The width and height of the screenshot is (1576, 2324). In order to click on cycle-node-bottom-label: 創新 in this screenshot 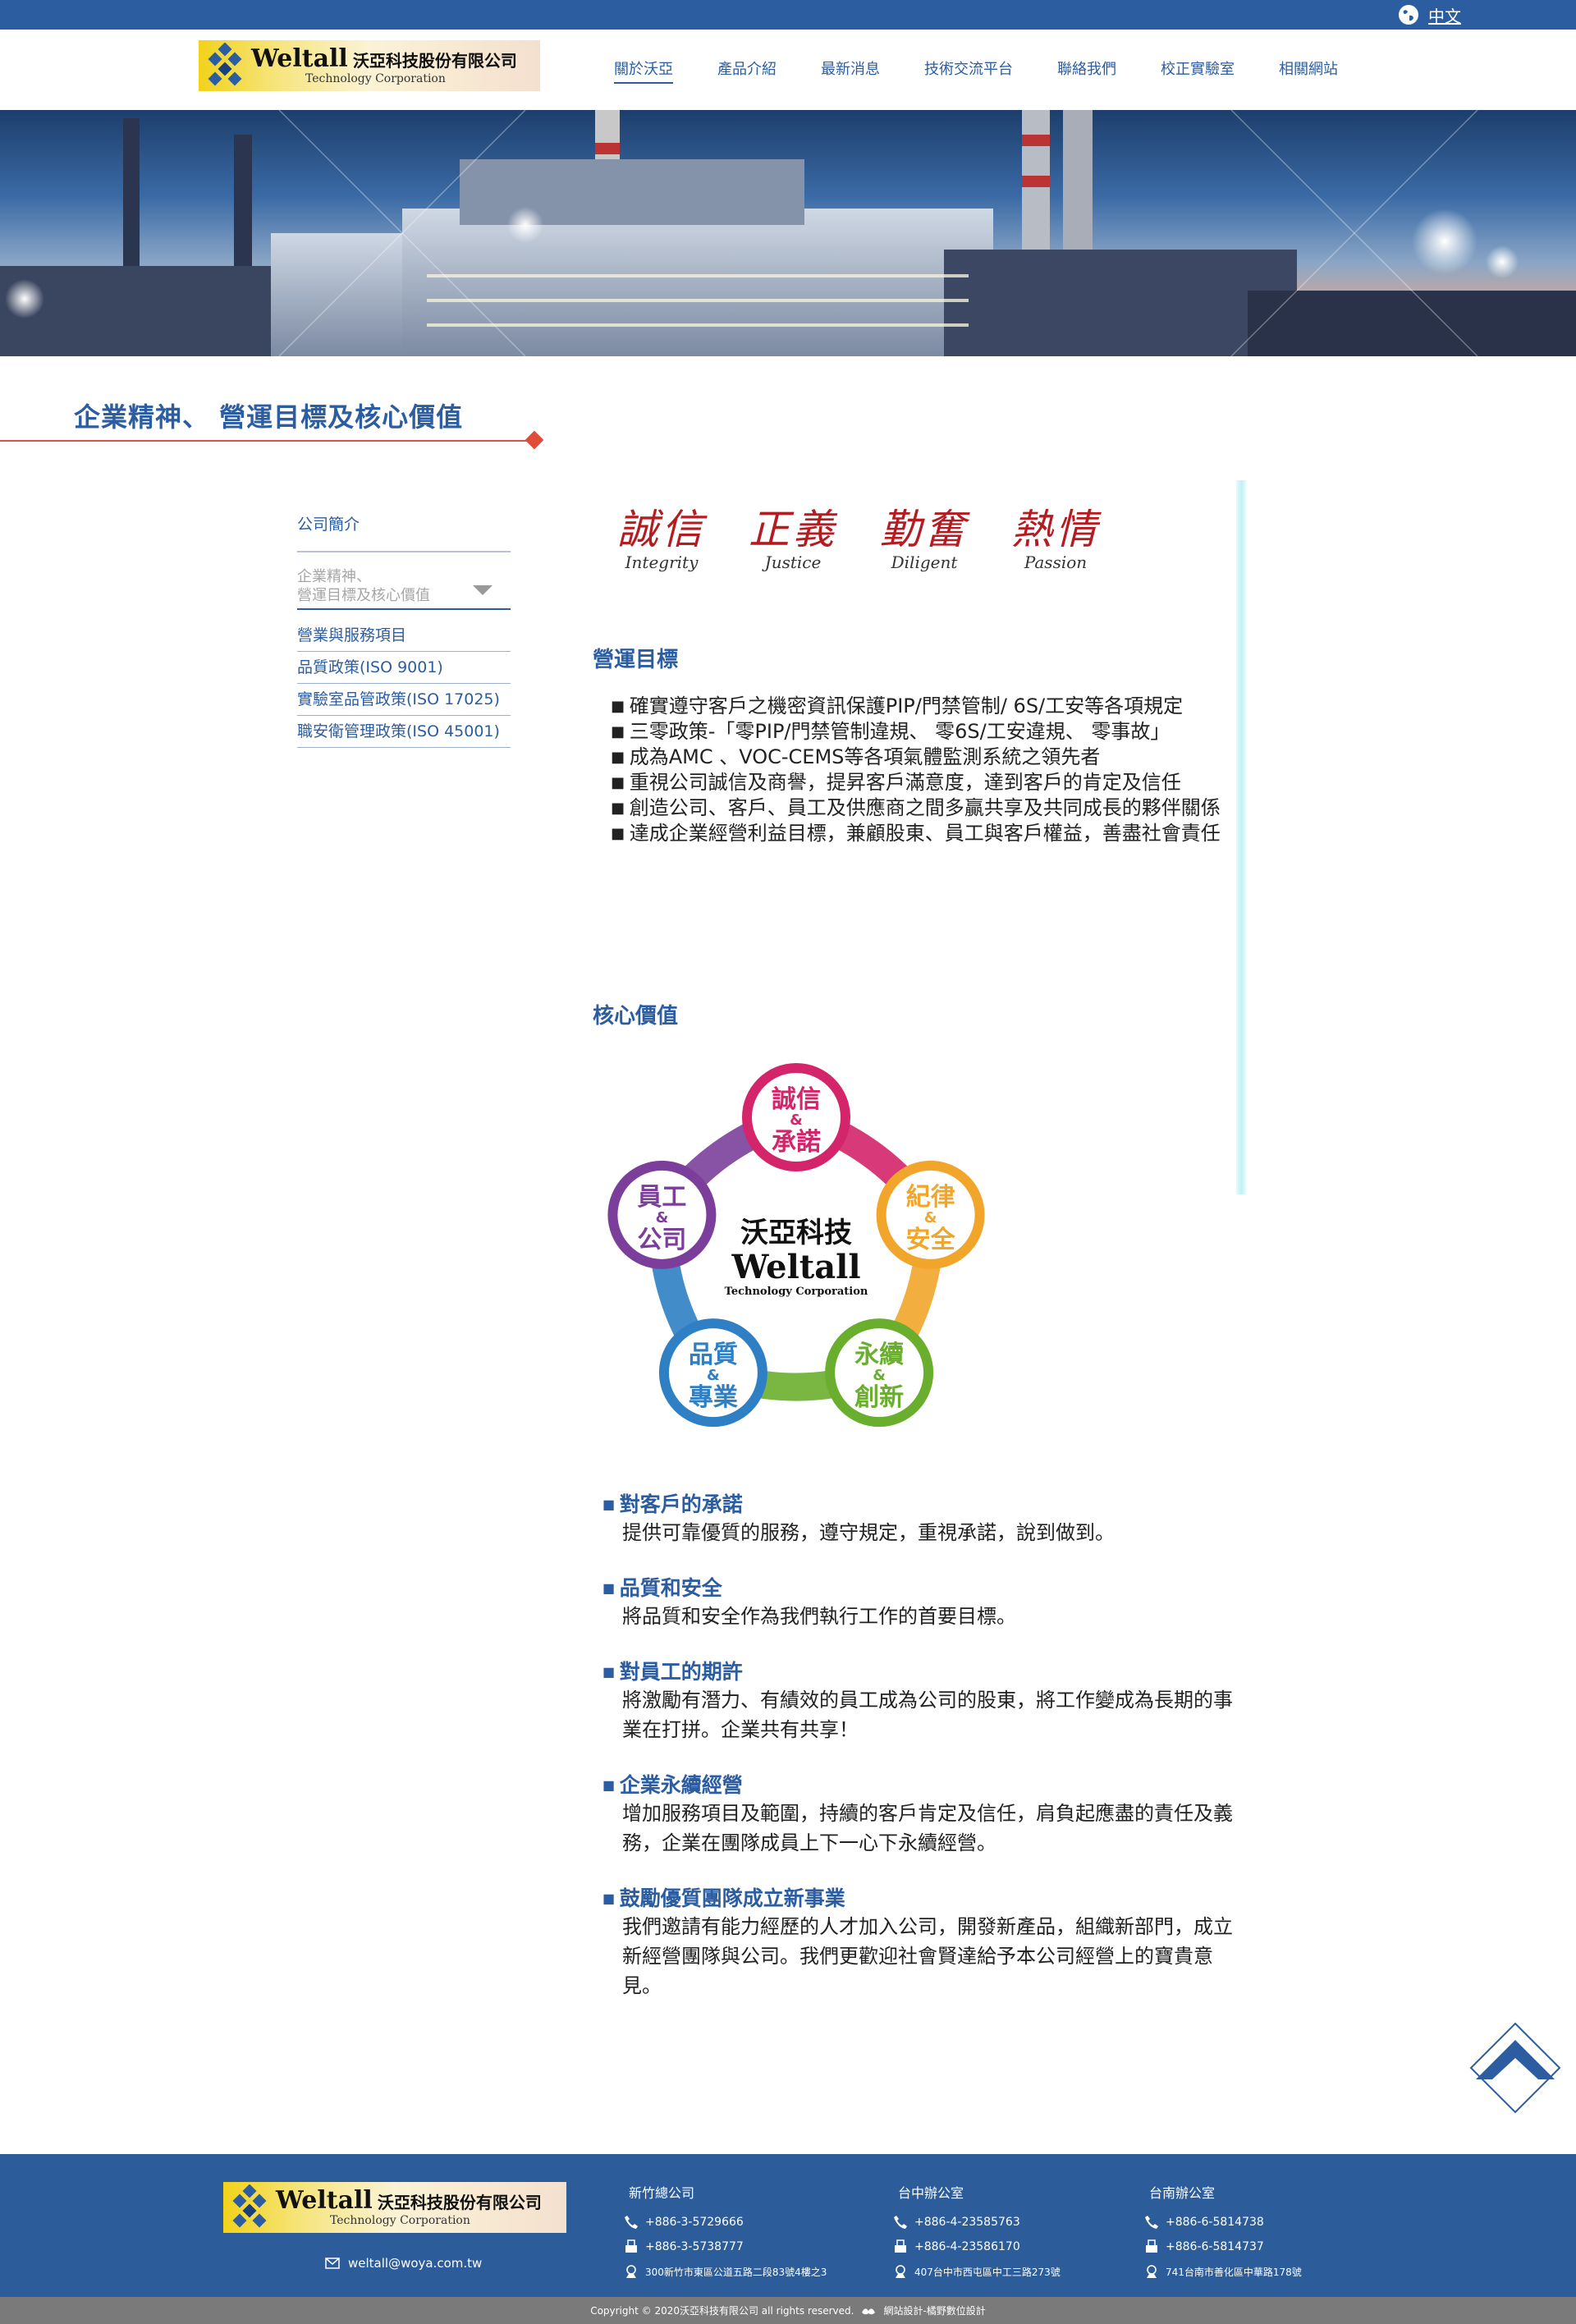, I will do `click(879, 1397)`.